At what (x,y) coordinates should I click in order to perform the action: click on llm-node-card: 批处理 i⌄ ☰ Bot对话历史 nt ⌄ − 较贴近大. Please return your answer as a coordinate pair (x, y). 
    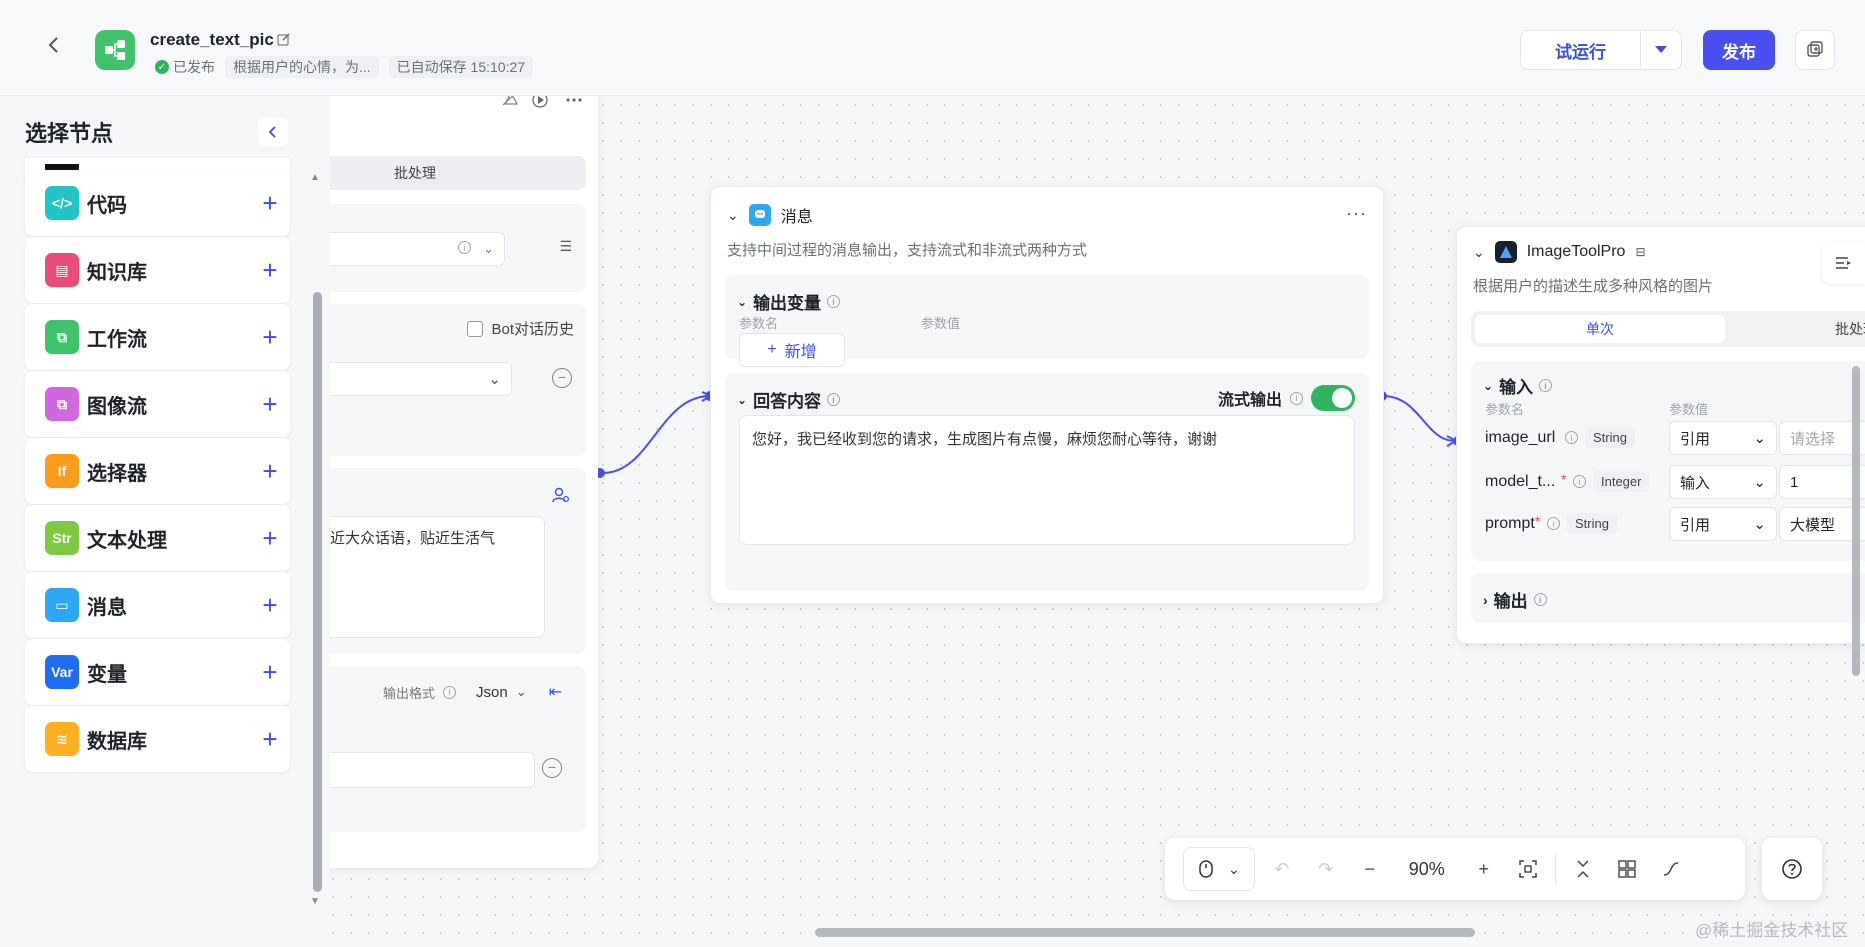
    Looking at the image, I should click on (449, 482).